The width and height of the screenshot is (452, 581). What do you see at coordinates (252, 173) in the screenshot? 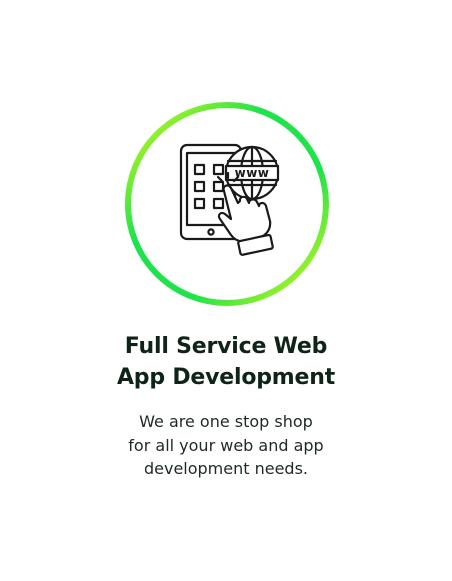
I see `globe-www-label: www` at bounding box center [252, 173].